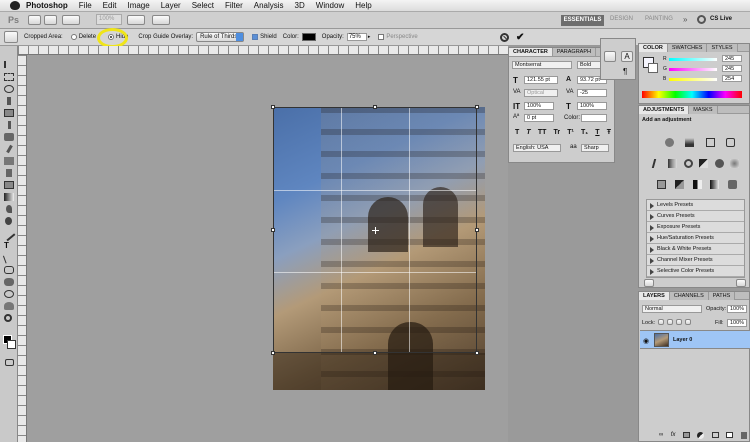  I want to click on menu-analysis: Analysis, so click(269, 5).